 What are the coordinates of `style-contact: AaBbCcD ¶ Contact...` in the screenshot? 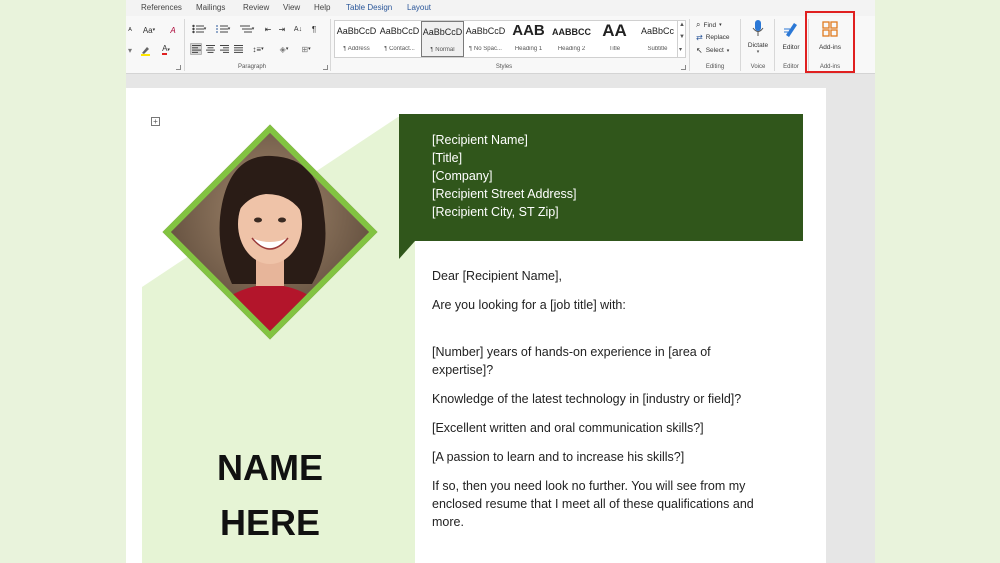 It's located at (399, 39).